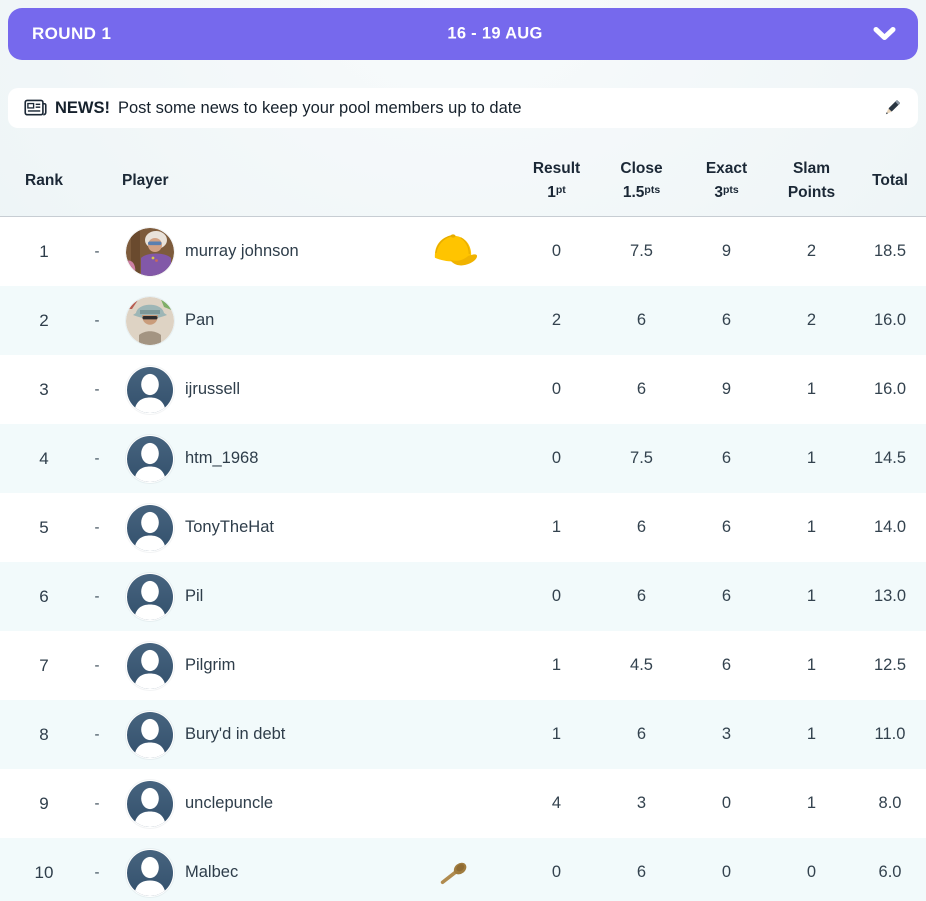  What do you see at coordinates (463, 803) in the screenshot?
I see `table-row: 9 - unclepuncle 4 3 0 1 8.0` at bounding box center [463, 803].